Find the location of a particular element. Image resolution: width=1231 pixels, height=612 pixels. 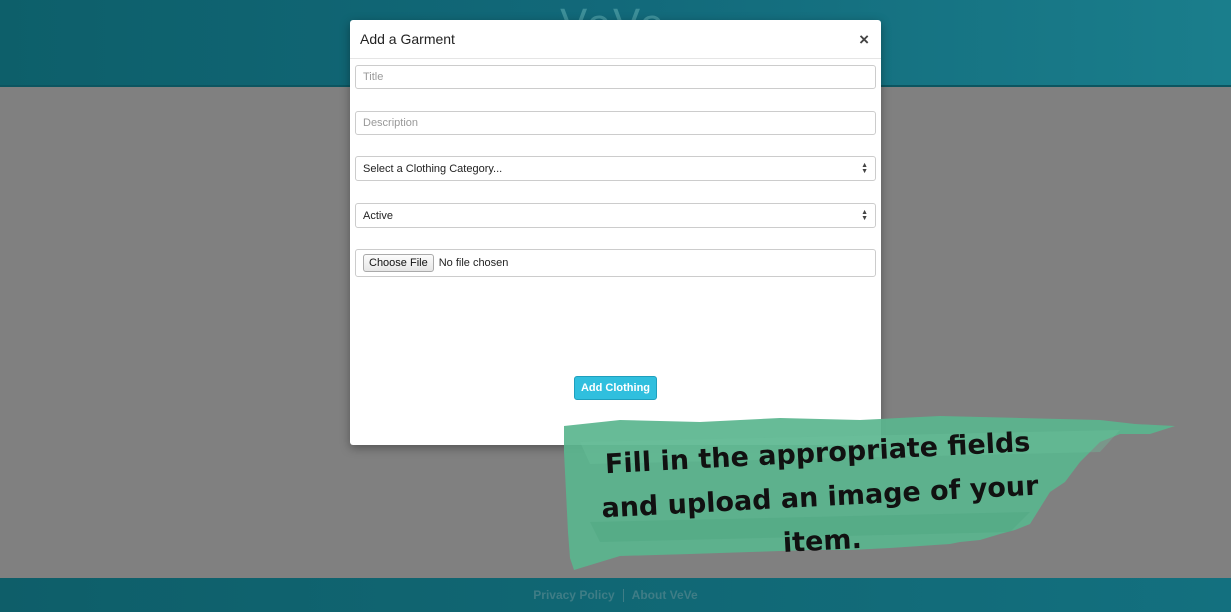

description-input: Description is located at coordinates (615, 123).